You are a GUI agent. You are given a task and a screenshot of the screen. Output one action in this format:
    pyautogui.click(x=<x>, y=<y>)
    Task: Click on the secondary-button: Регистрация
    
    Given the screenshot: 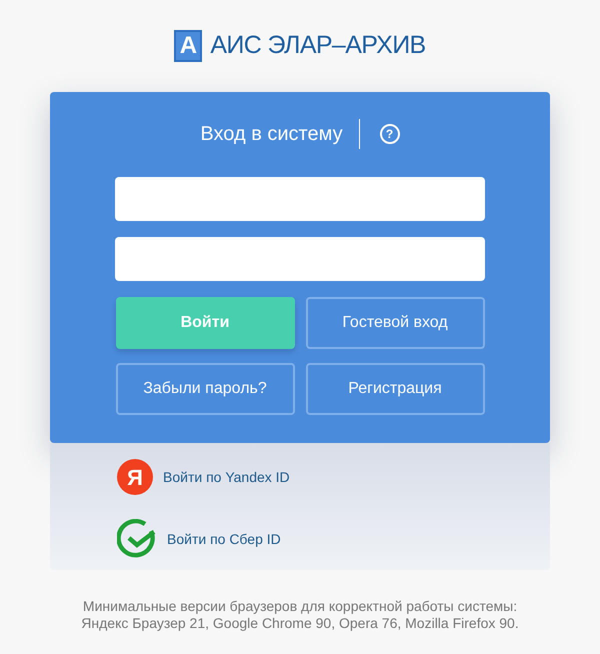 What is the action you would take?
    pyautogui.click(x=395, y=389)
    